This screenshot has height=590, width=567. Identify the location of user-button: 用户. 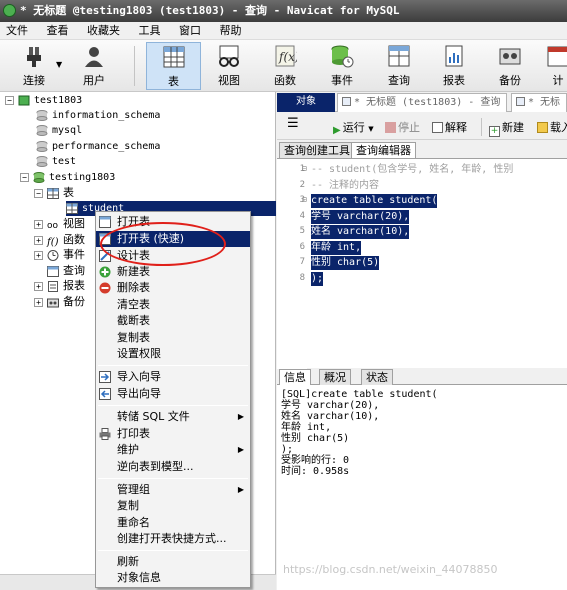
(94, 66).